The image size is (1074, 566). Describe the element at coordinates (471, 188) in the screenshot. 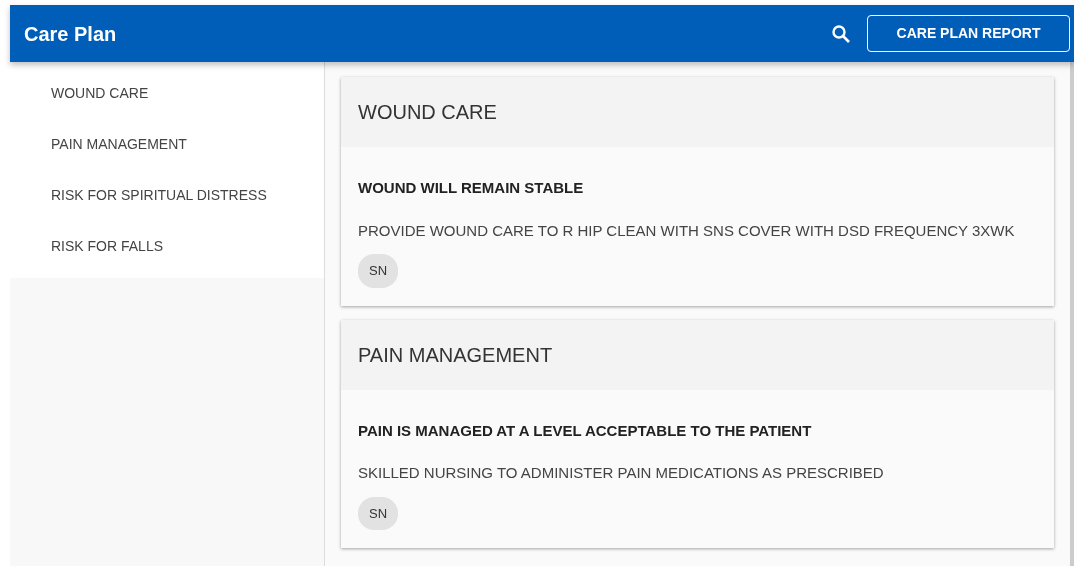

I see `goal-text: WOUND WILL REMAIN STABLE` at that location.